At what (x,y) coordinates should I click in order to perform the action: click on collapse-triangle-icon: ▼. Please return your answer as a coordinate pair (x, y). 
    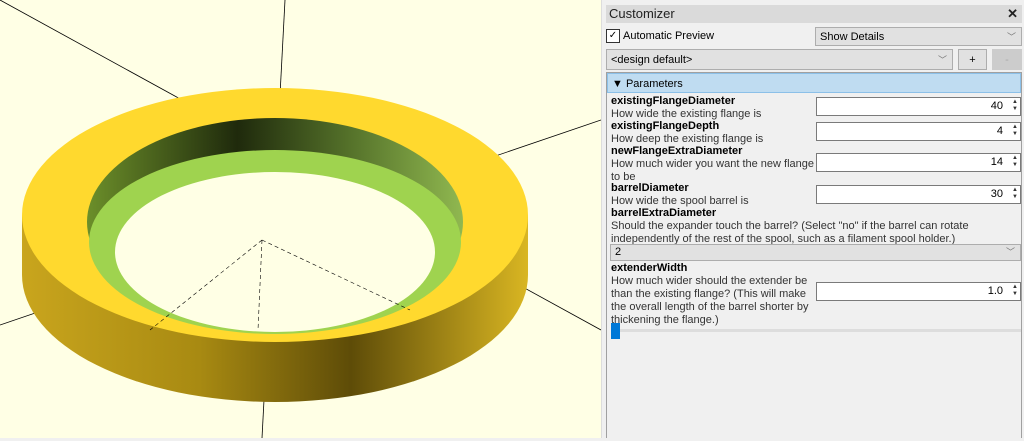
    Looking at the image, I should click on (617, 84).